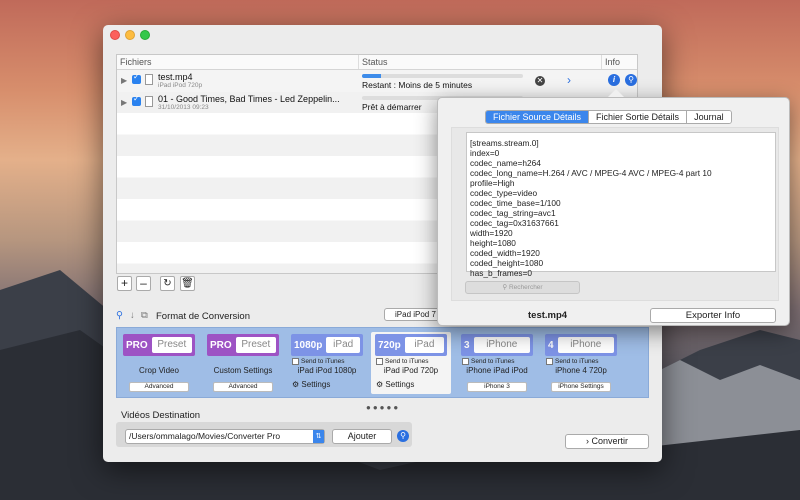  Describe the element at coordinates (581, 387) in the screenshot. I see `iphone-settings-button: iPhone Settings` at that location.